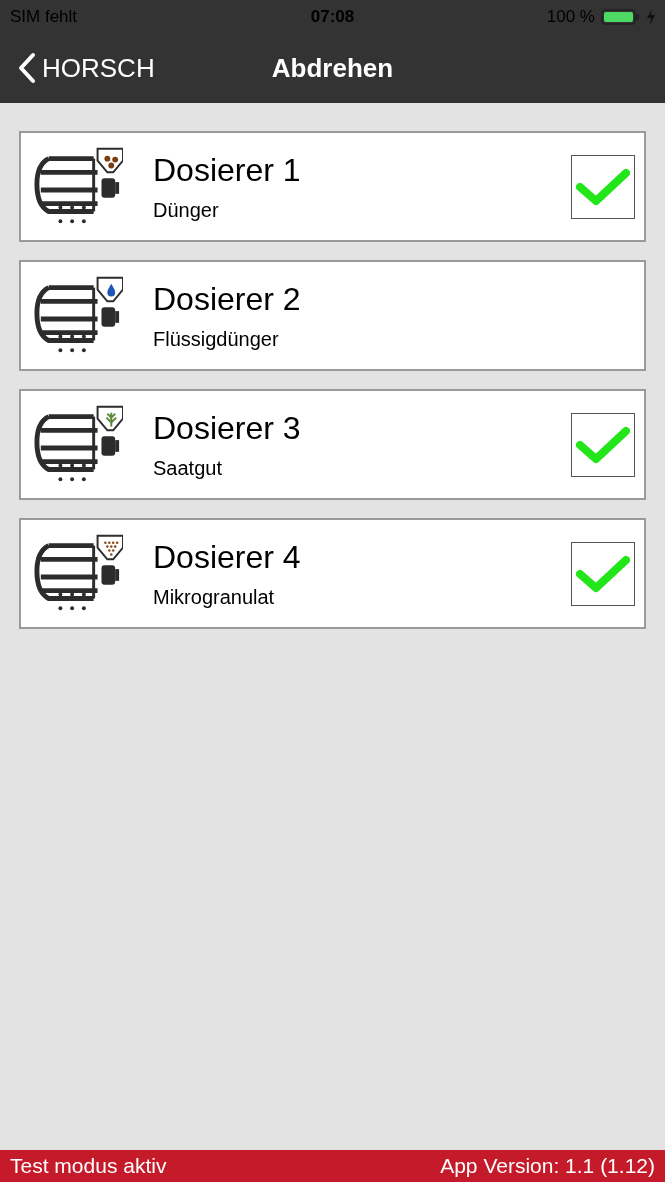 Image resolution: width=665 pixels, height=1182 pixels. What do you see at coordinates (621, 16) in the screenshot?
I see `battery-icon` at bounding box center [621, 16].